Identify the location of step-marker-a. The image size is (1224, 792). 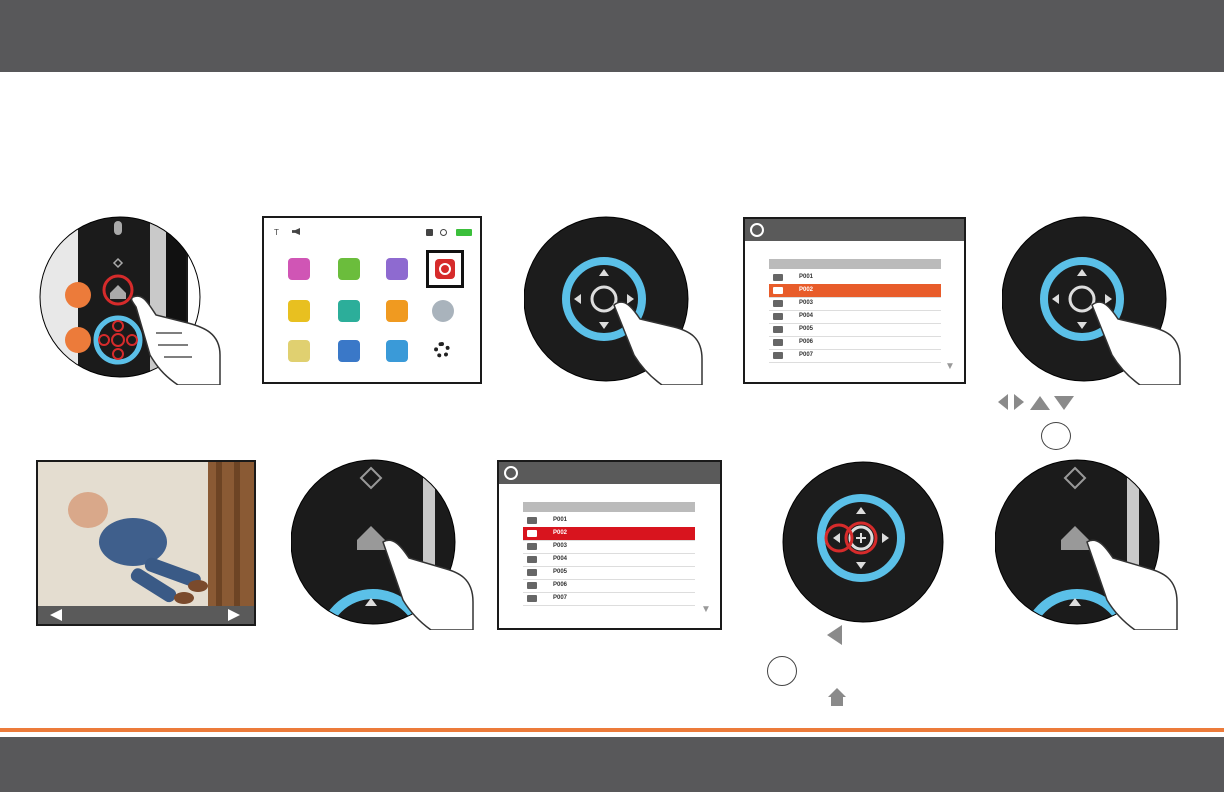
(78, 295).